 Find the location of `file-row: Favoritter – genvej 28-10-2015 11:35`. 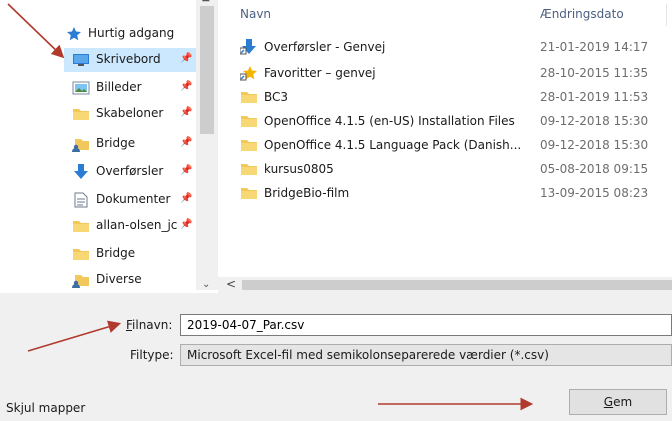

file-row: Favoritter – genvej 28-10-2015 11:35 is located at coordinates (445, 73).